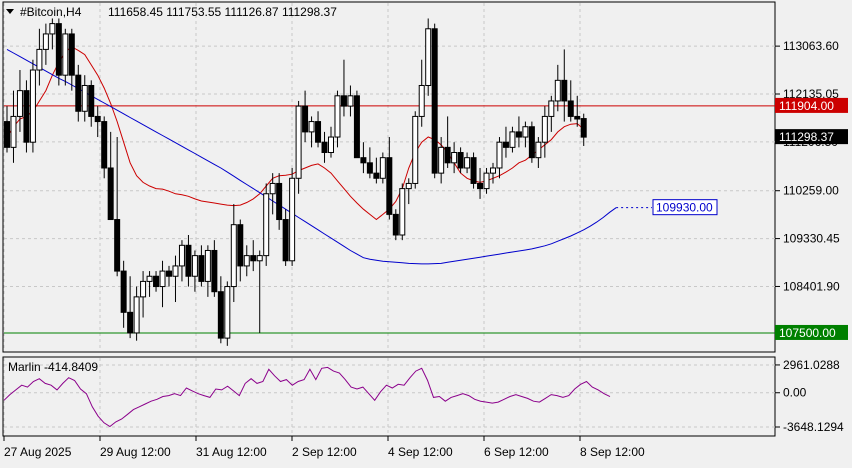  Describe the element at coordinates (806, 137) in the screenshot. I see `current-price-label: 111298.37` at that location.